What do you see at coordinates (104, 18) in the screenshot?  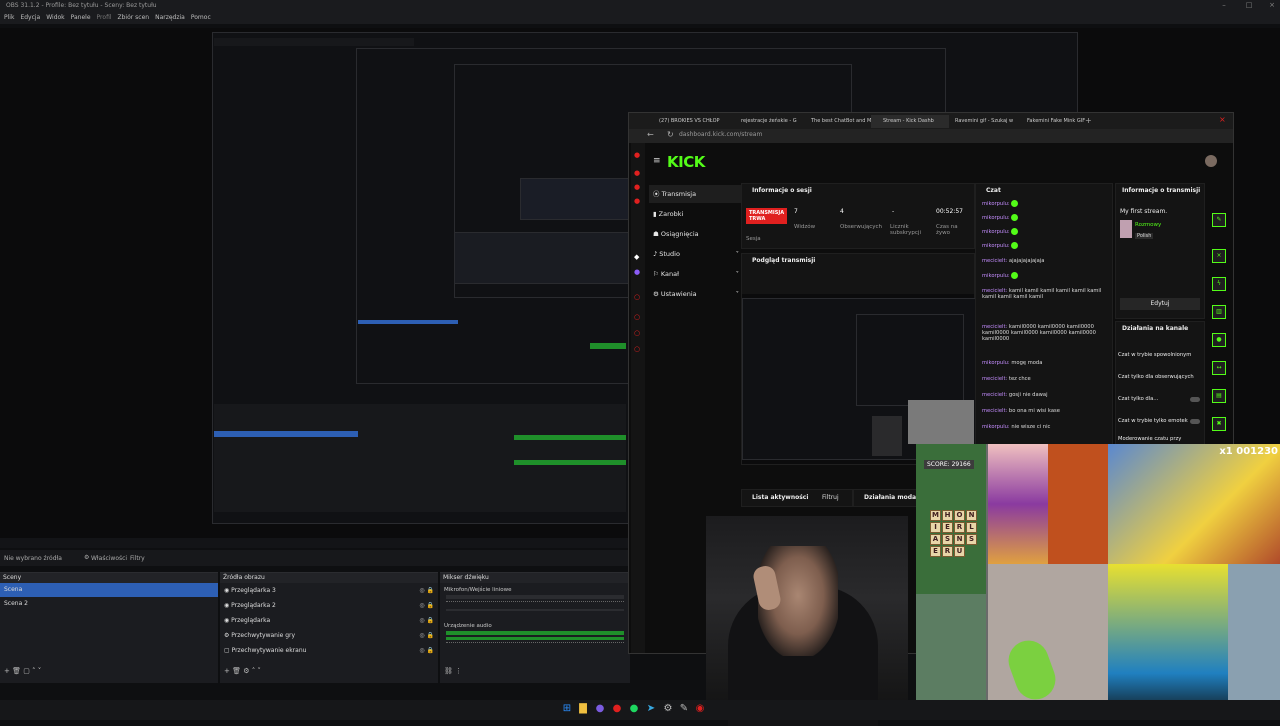 I see `menu-profil: Profil` at bounding box center [104, 18].